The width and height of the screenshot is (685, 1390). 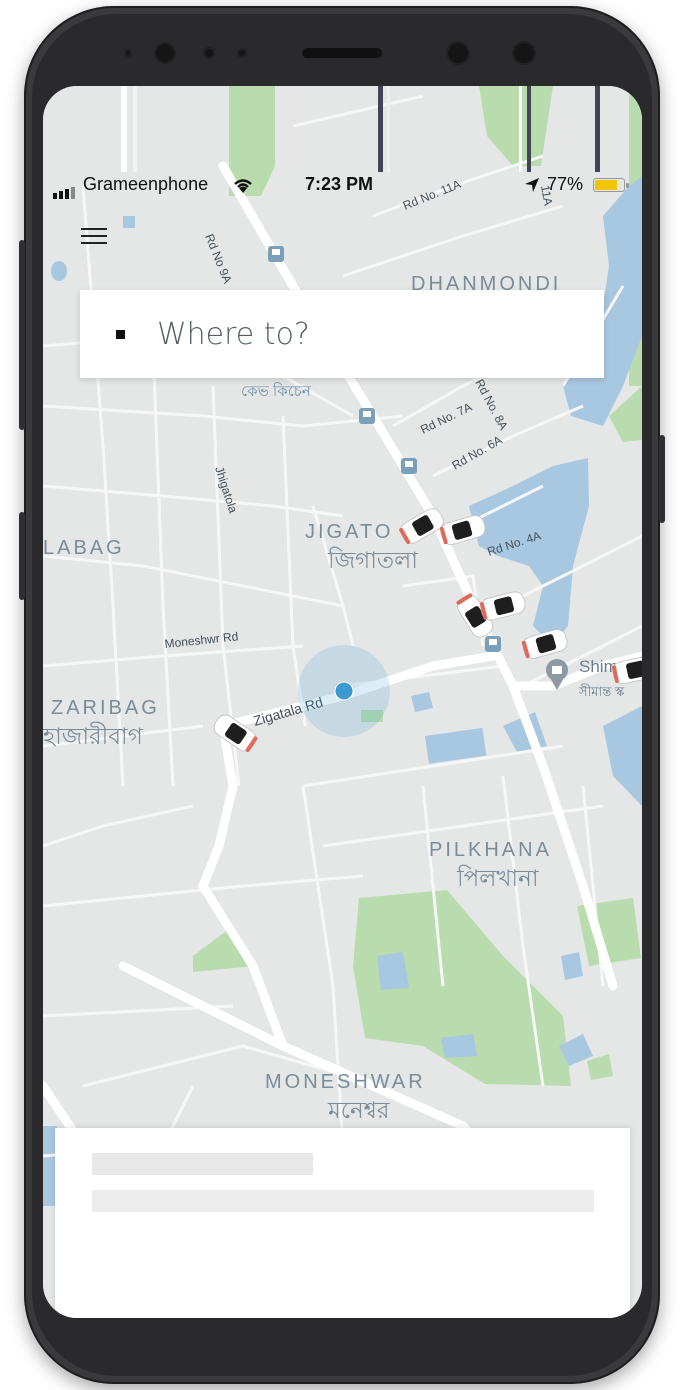 I want to click on destination-square-icon, so click(x=120, y=334).